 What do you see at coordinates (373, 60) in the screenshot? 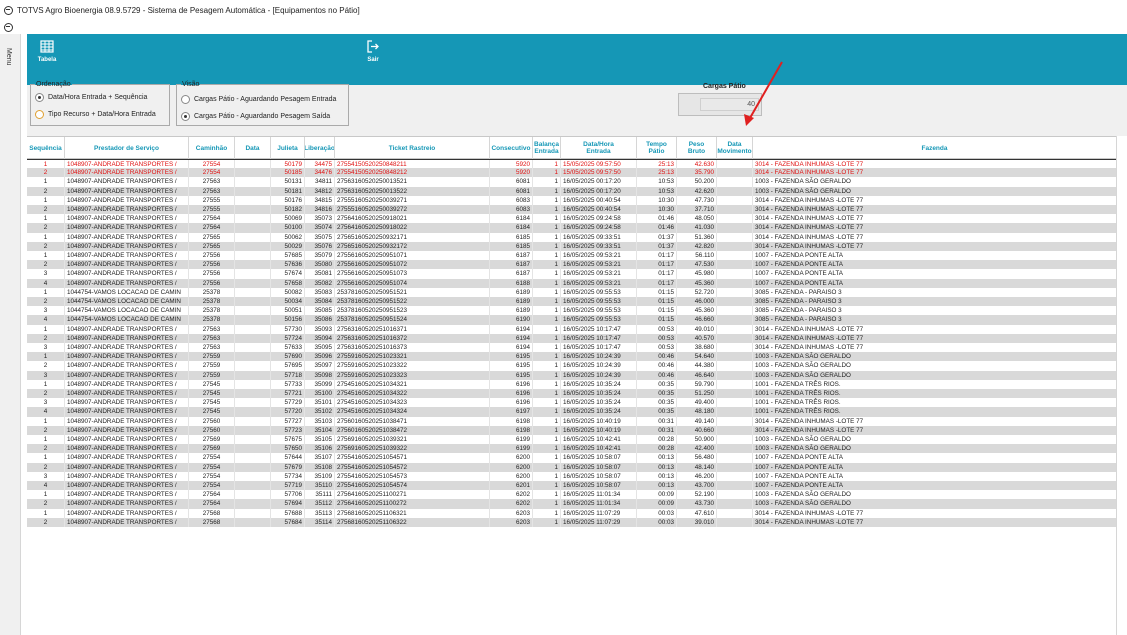
I see `sair-button: Sair` at bounding box center [373, 60].